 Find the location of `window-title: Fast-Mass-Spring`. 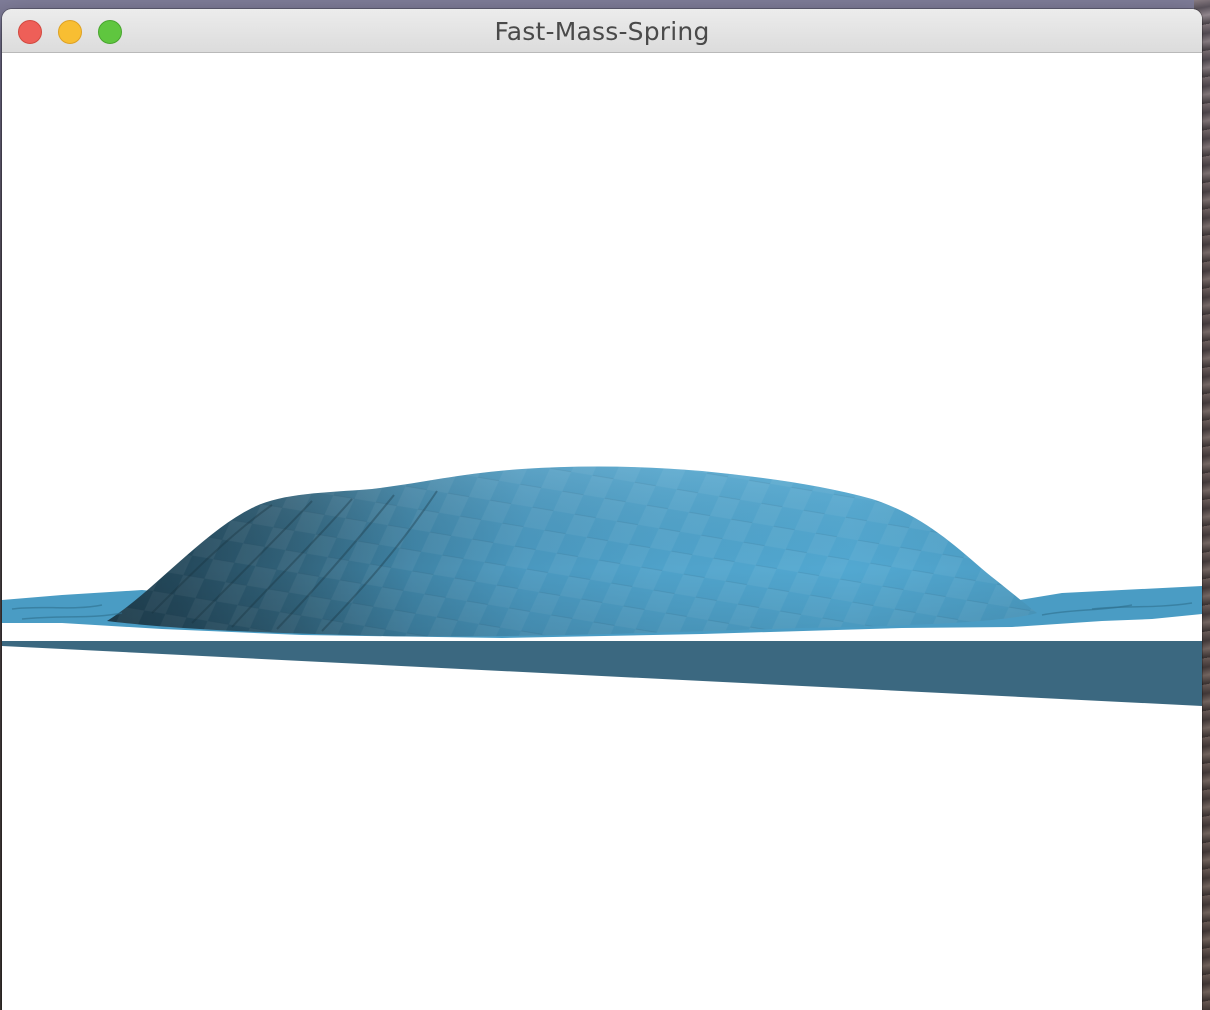

window-title: Fast-Mass-Spring is located at coordinates (602, 31).